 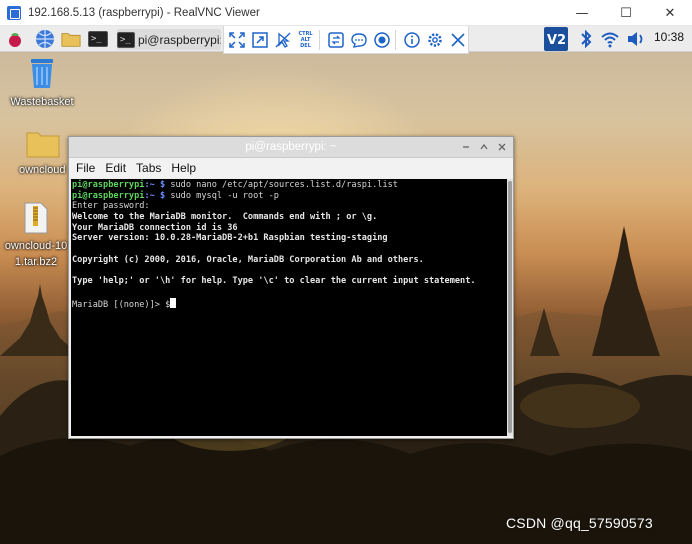 I want to click on maximize-button: ☐, so click(x=626, y=13).